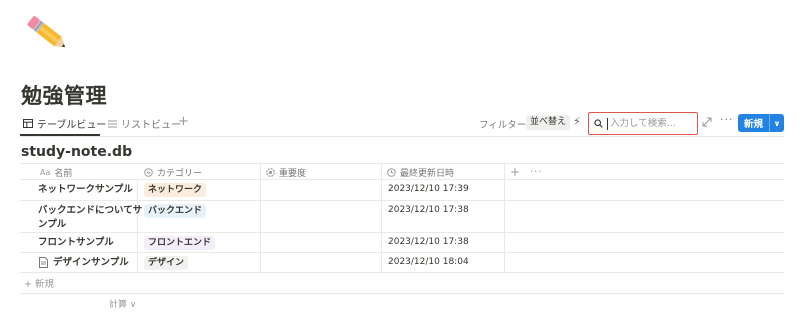  Describe the element at coordinates (183, 121) in the screenshot. I see `add-view-button: +` at that location.